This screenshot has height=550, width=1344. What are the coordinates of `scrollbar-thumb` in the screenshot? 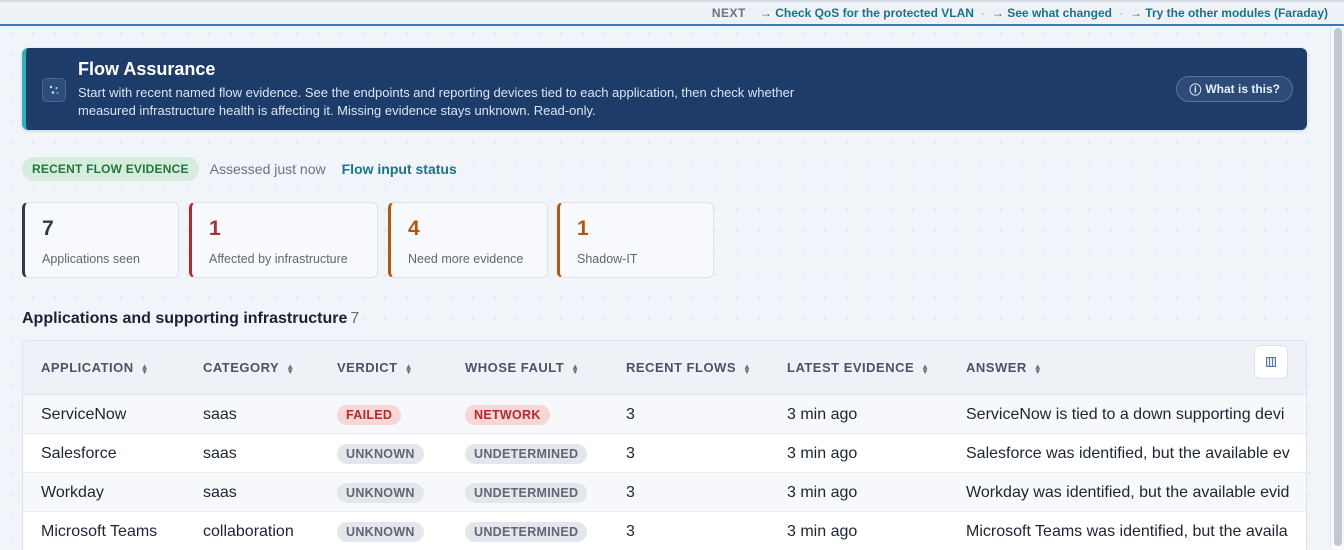 It's located at (1338, 287).